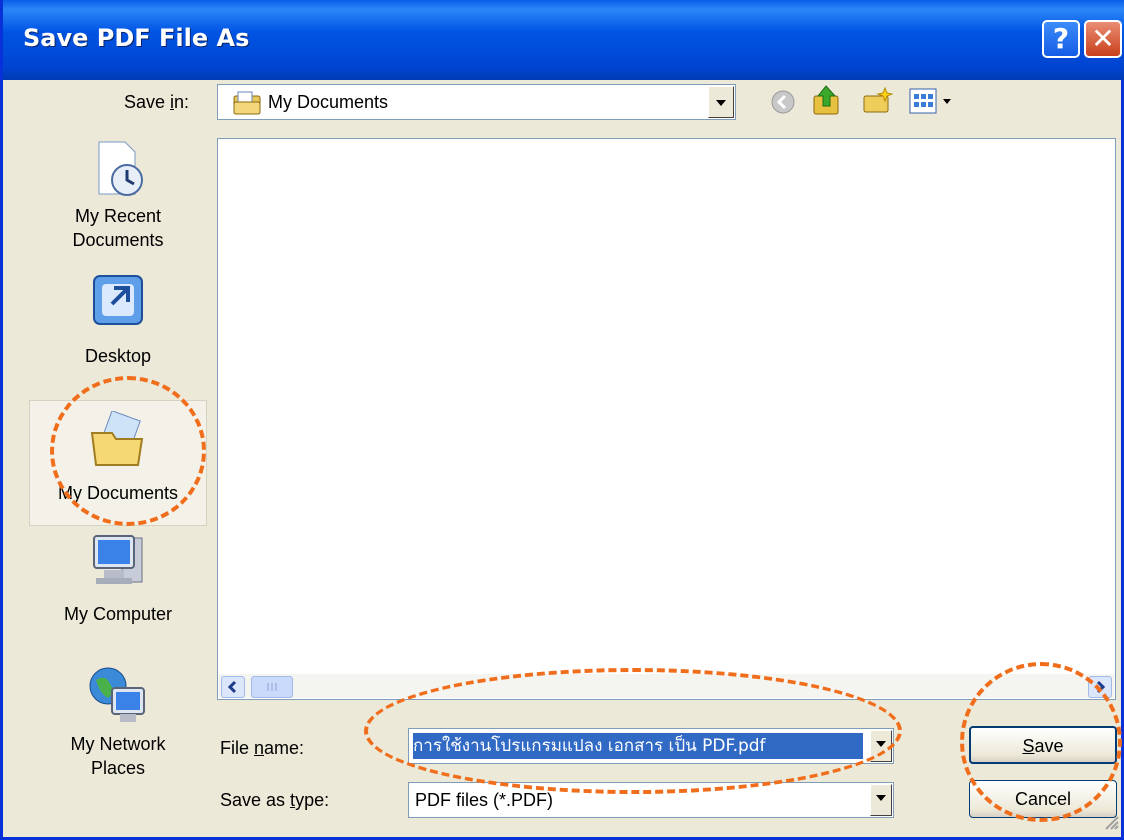  I want to click on recent-documents-icon, so click(118, 172).